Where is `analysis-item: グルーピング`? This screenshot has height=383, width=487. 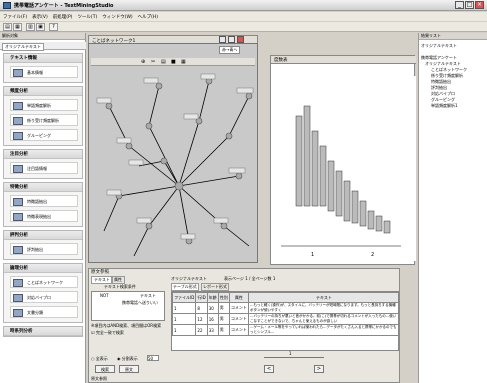 analysis-item: グルーピング is located at coordinates (44, 135).